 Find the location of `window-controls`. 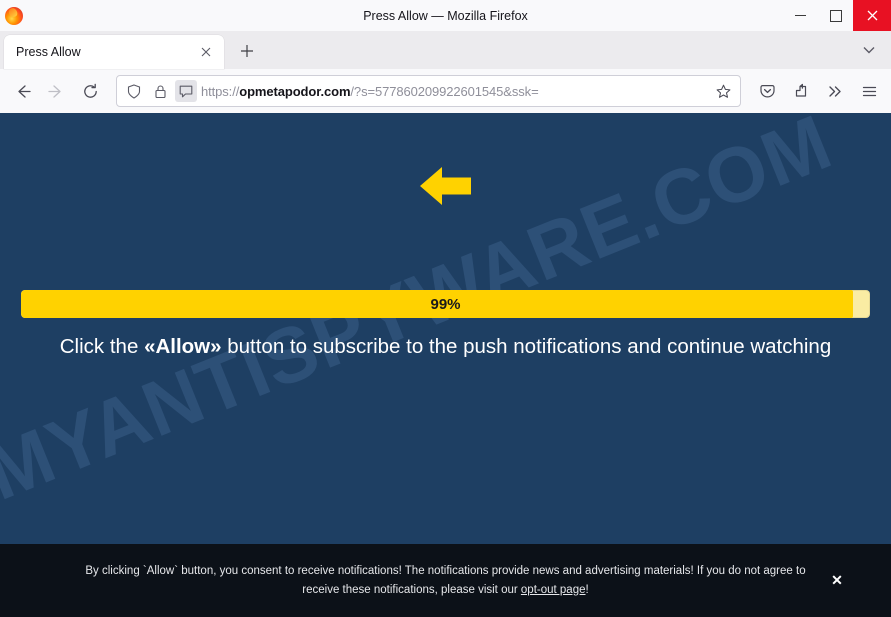

window-controls is located at coordinates (837, 15).